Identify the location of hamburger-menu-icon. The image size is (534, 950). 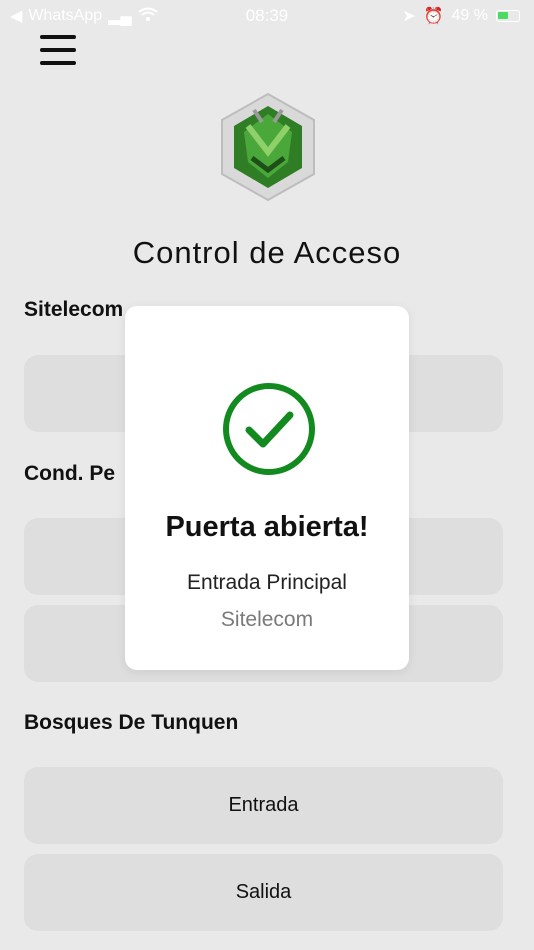
(58, 51).